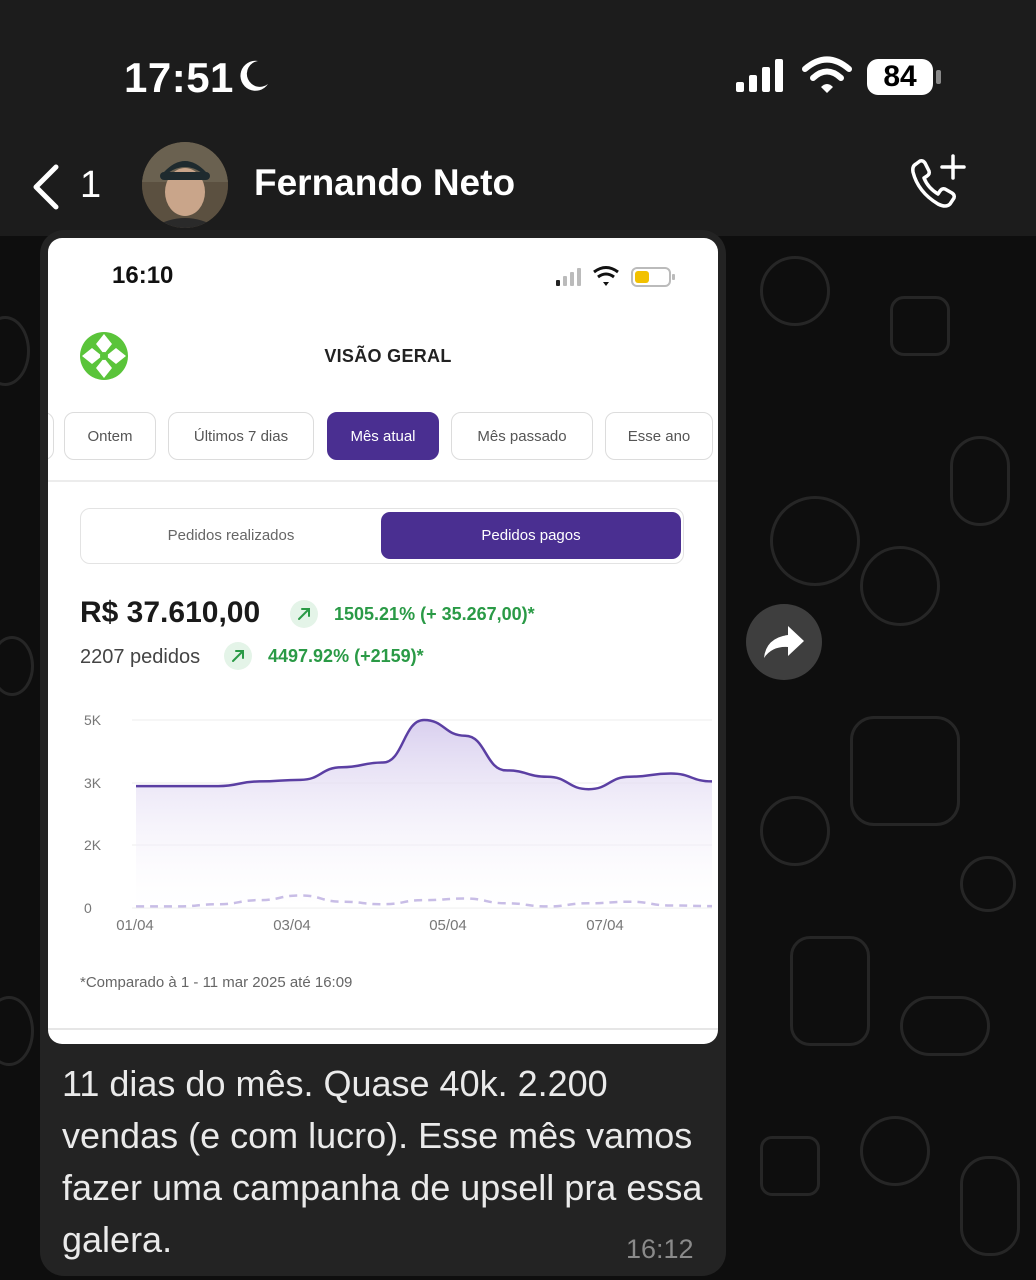  What do you see at coordinates (292, 925) in the screenshot?
I see `x-tick-label: 03/04` at bounding box center [292, 925].